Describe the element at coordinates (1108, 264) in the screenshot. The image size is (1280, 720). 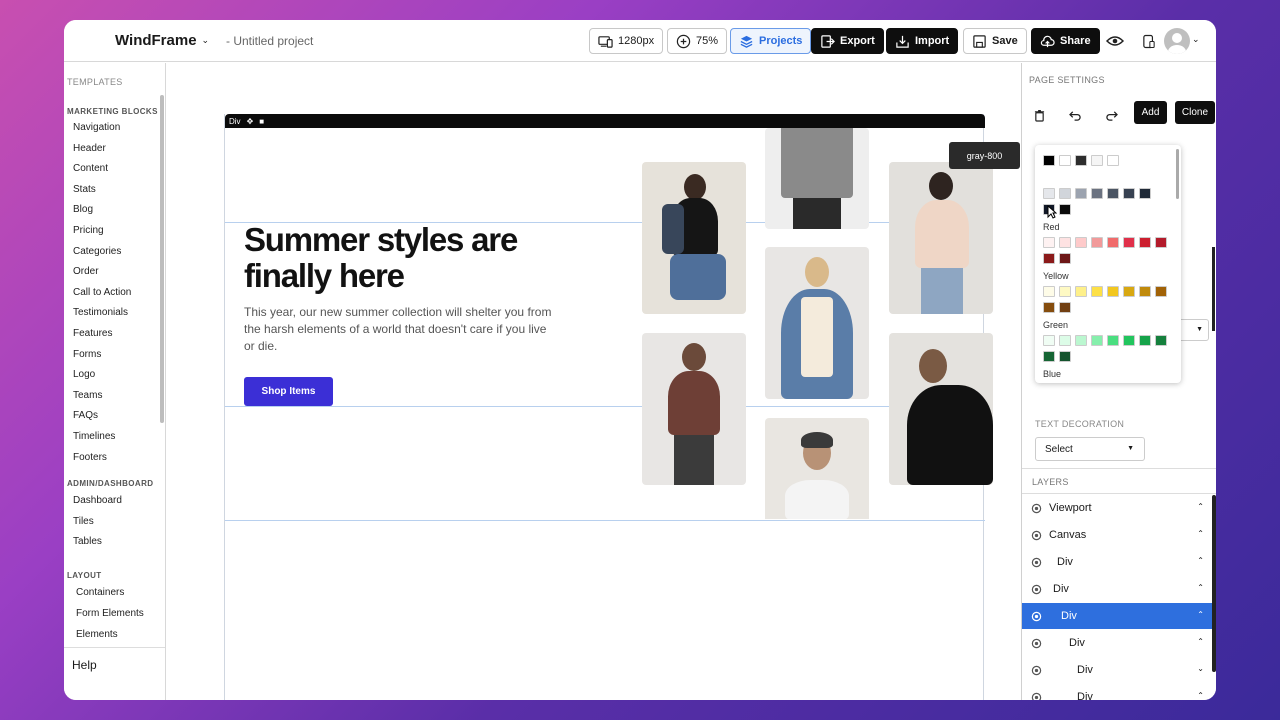
I see `color-picker-popover: Red Yellow Green Blue` at that location.